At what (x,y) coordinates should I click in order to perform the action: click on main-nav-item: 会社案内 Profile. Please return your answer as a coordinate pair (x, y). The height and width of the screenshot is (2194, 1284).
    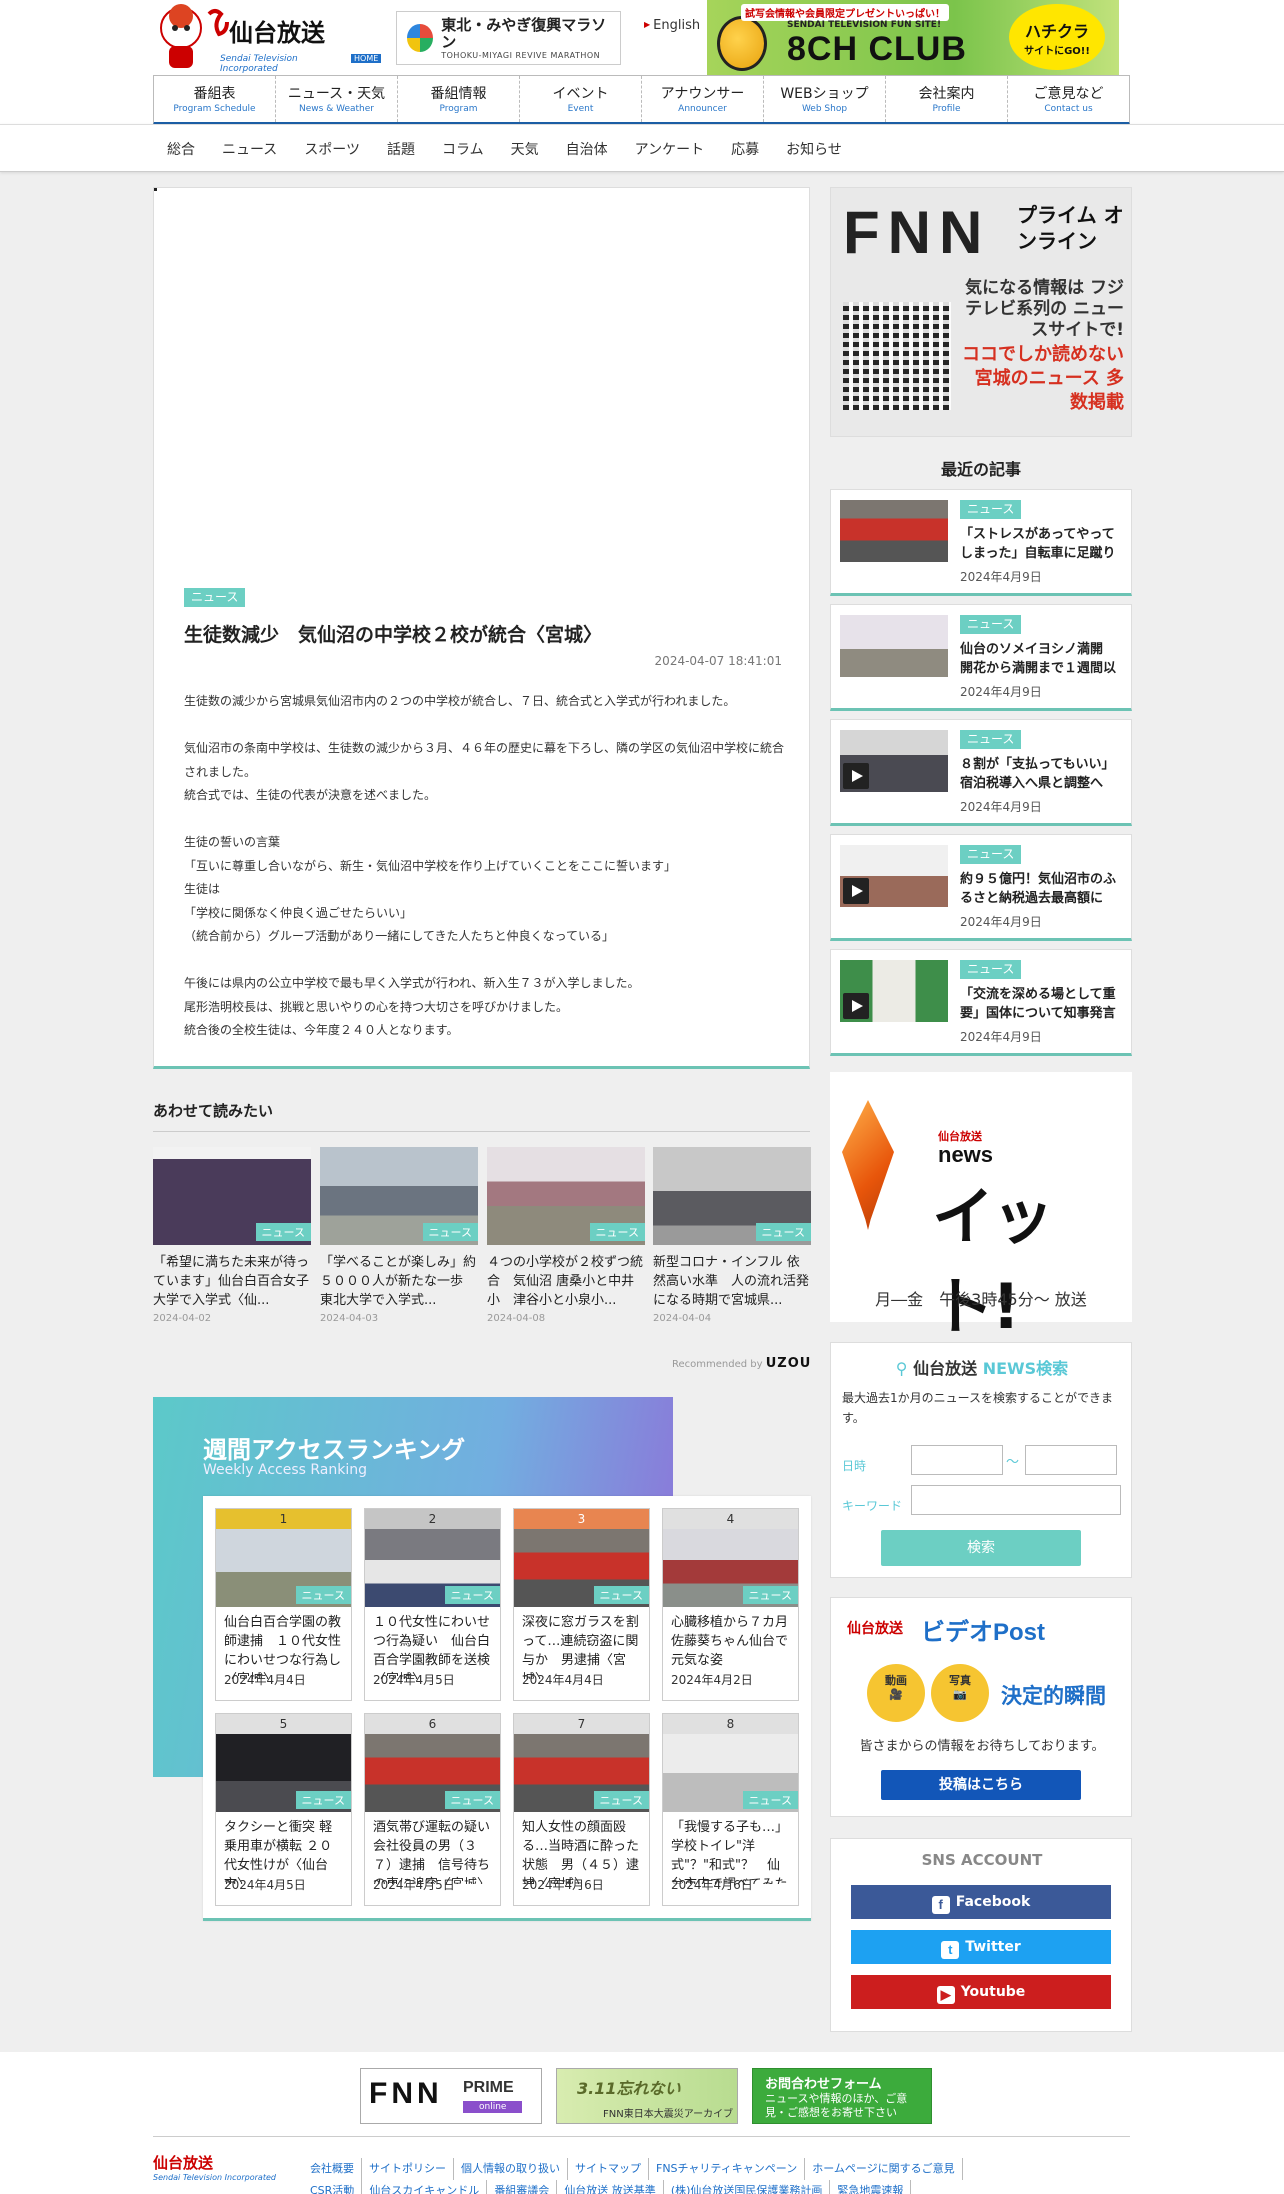
    Looking at the image, I should click on (947, 99).